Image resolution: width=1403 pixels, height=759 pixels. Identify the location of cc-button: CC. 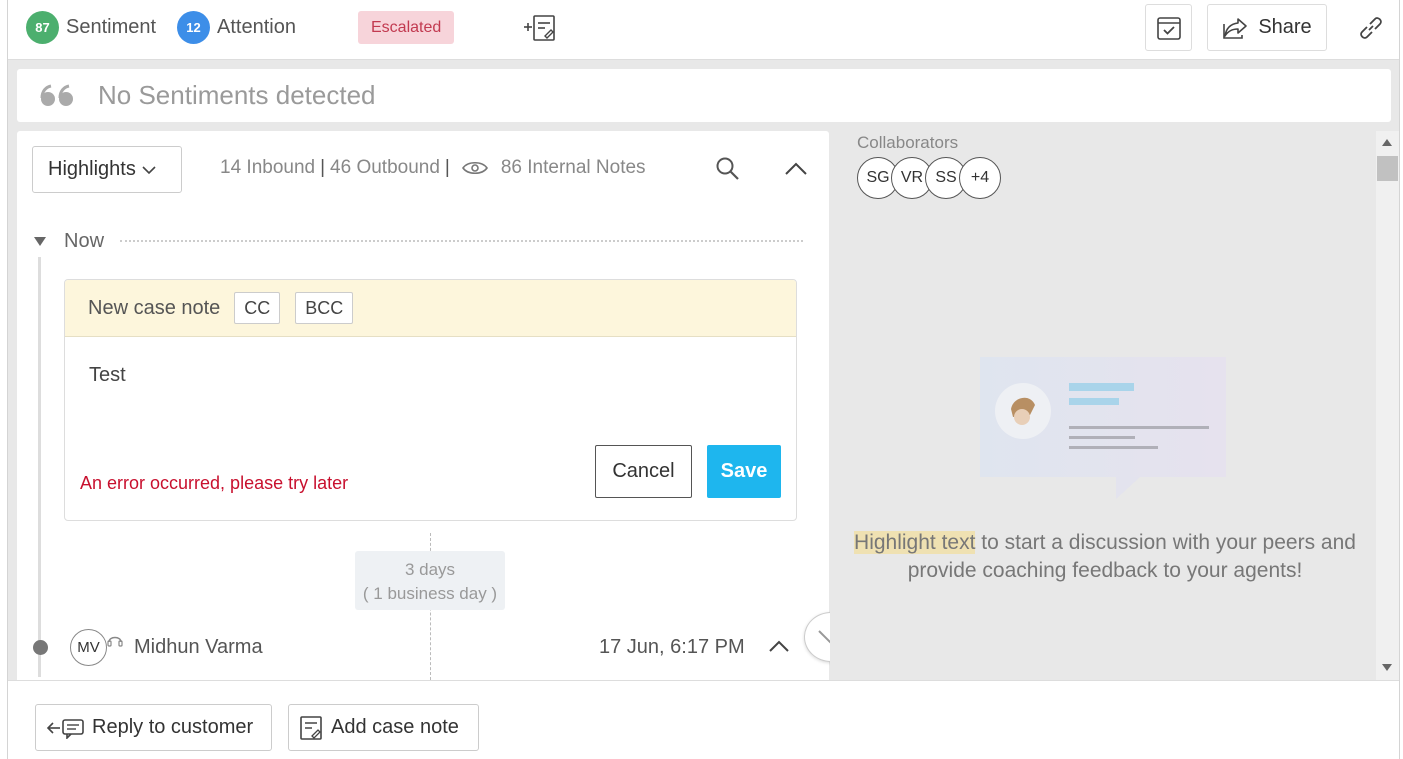
(257, 308).